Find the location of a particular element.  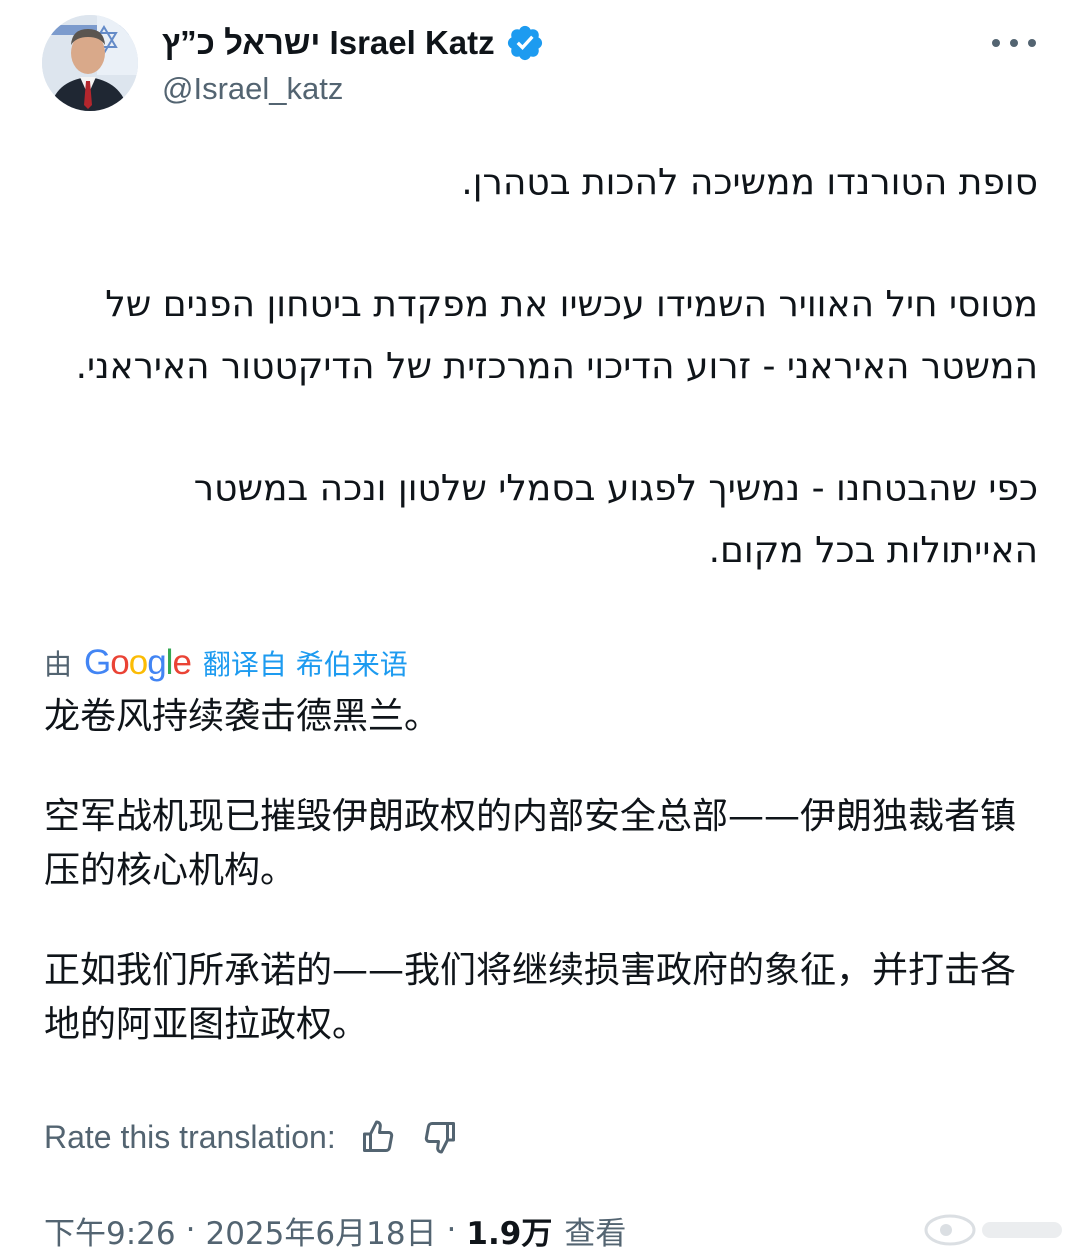

verified-badge-icon is located at coordinates (525, 43).